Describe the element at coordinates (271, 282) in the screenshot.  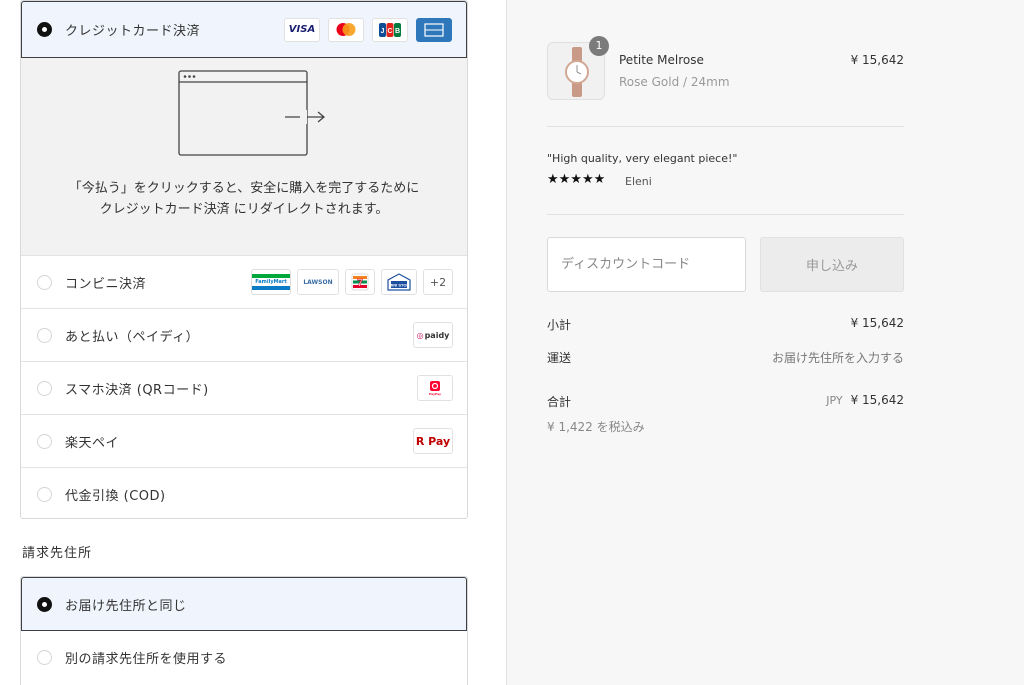
I see `familymart-logo-icon: FamilyMart` at that location.